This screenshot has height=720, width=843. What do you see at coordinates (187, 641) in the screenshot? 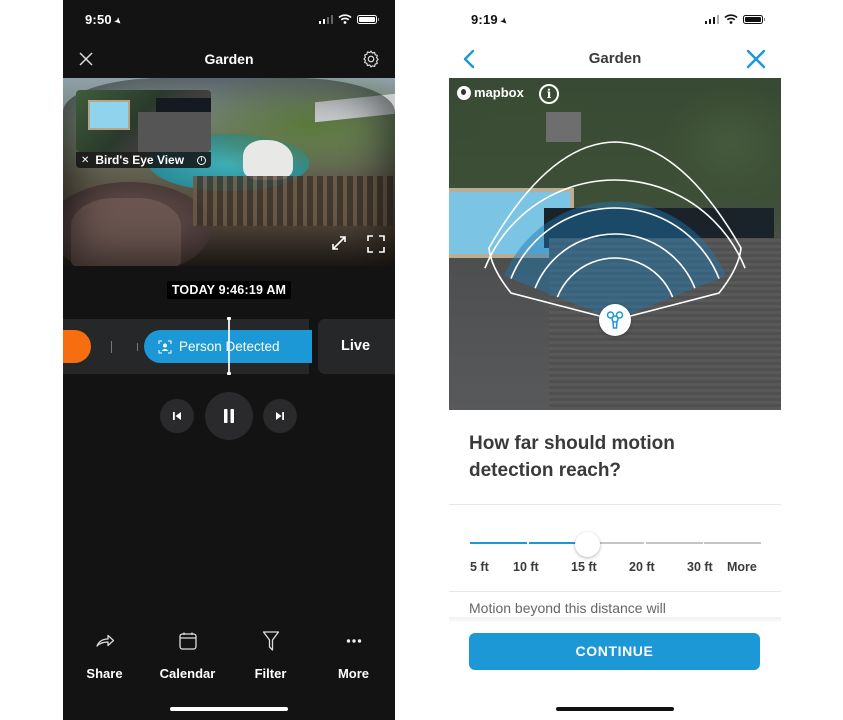
I see `calendar-icon` at bounding box center [187, 641].